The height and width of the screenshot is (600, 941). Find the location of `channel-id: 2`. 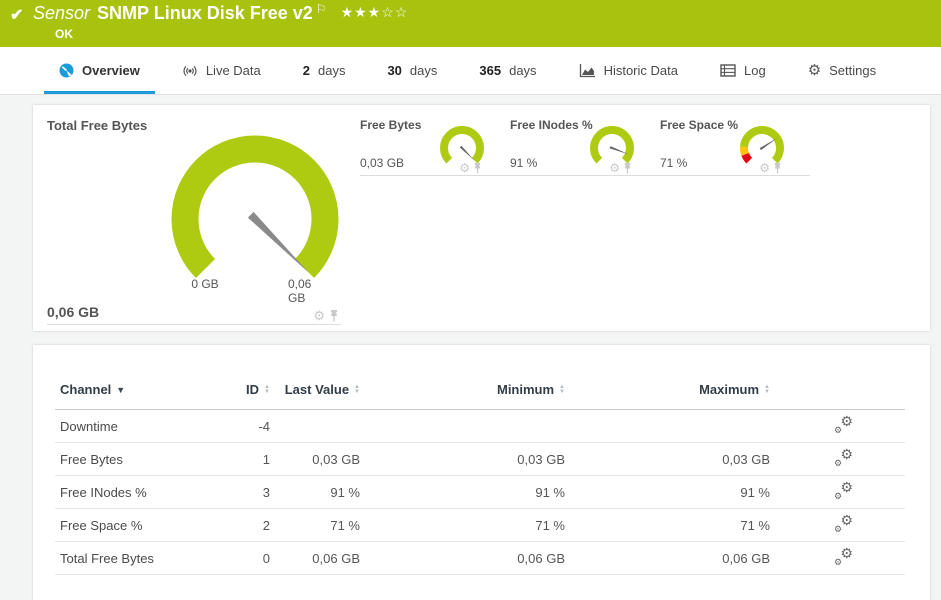

channel-id: 2 is located at coordinates (255, 525).